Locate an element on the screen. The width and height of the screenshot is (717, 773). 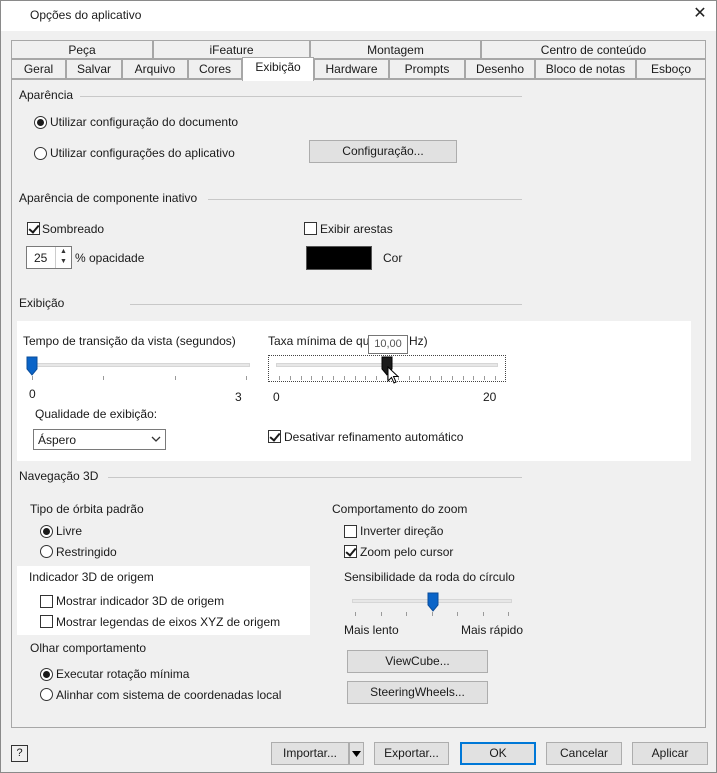
group-label-inactive: Aparência de componente inativo is located at coordinates (108, 198).